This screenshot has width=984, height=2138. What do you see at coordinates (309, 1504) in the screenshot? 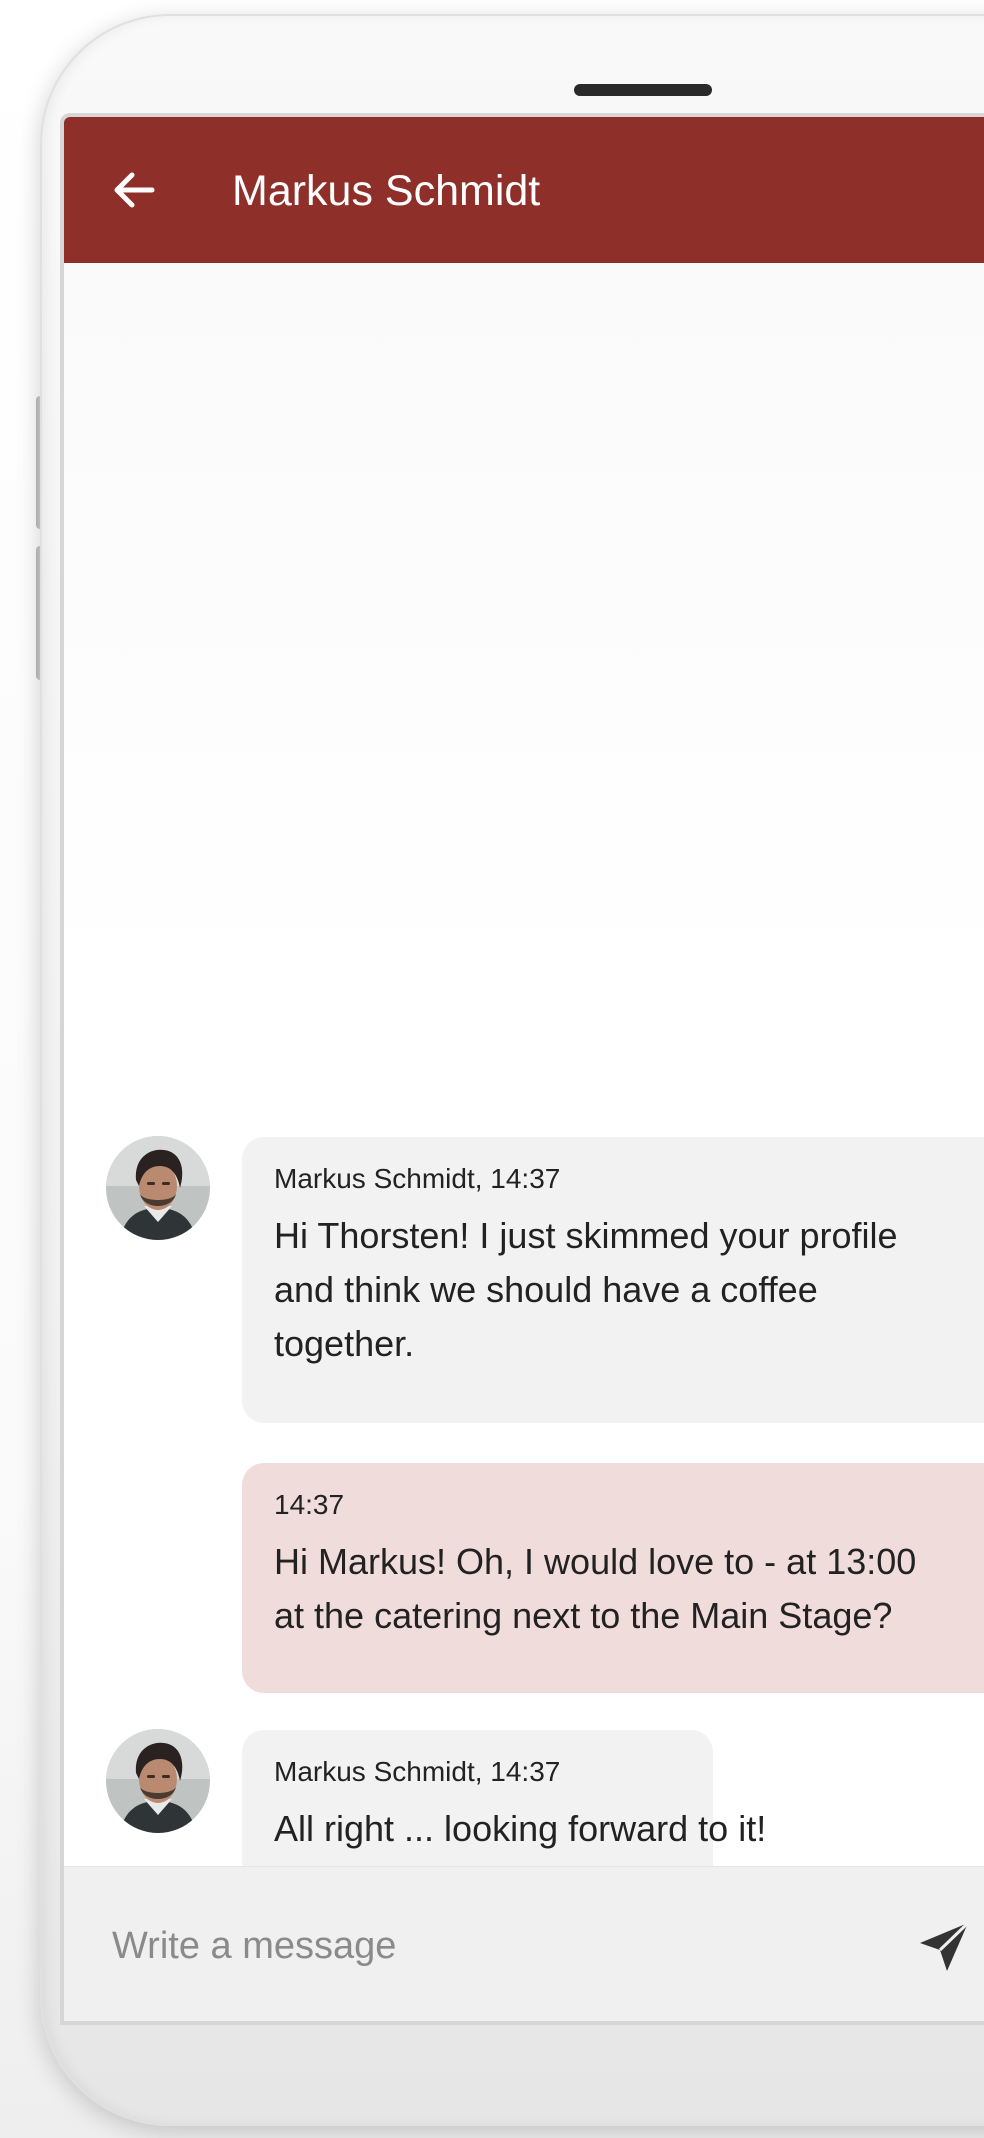
I see `message-meta: 14:37` at bounding box center [309, 1504].